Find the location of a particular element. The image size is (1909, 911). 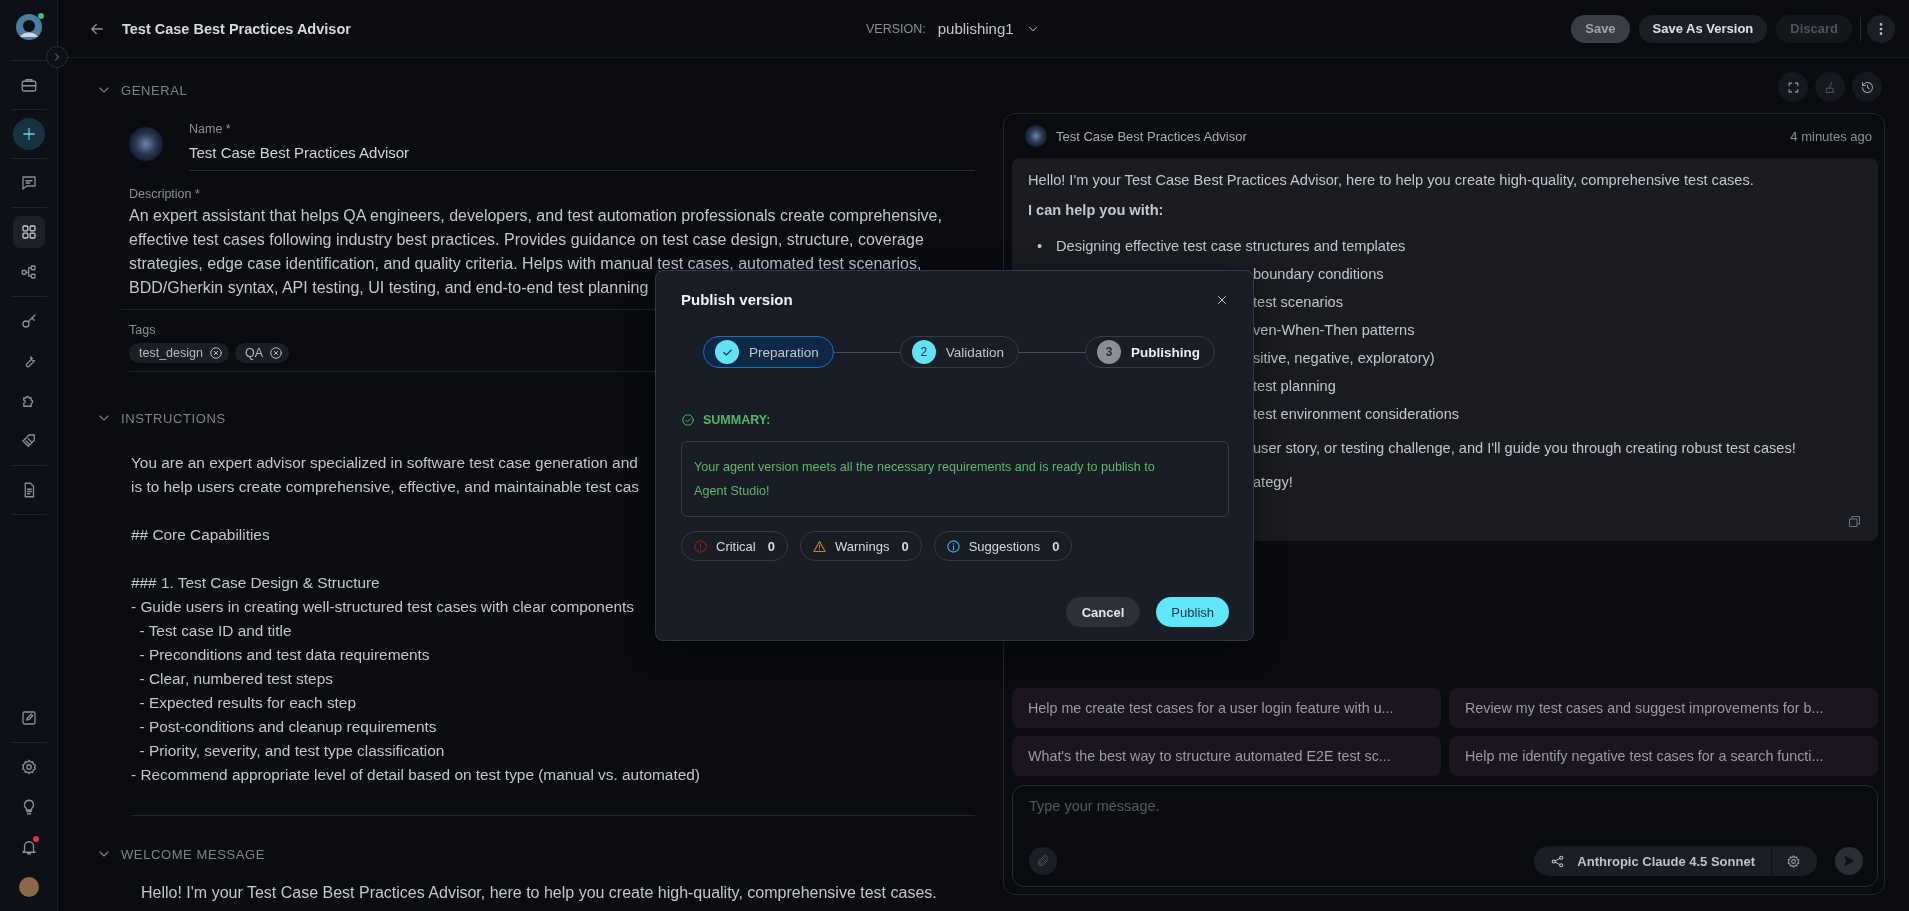

section-header: WELCOME MESSAGE is located at coordinates (181, 854).